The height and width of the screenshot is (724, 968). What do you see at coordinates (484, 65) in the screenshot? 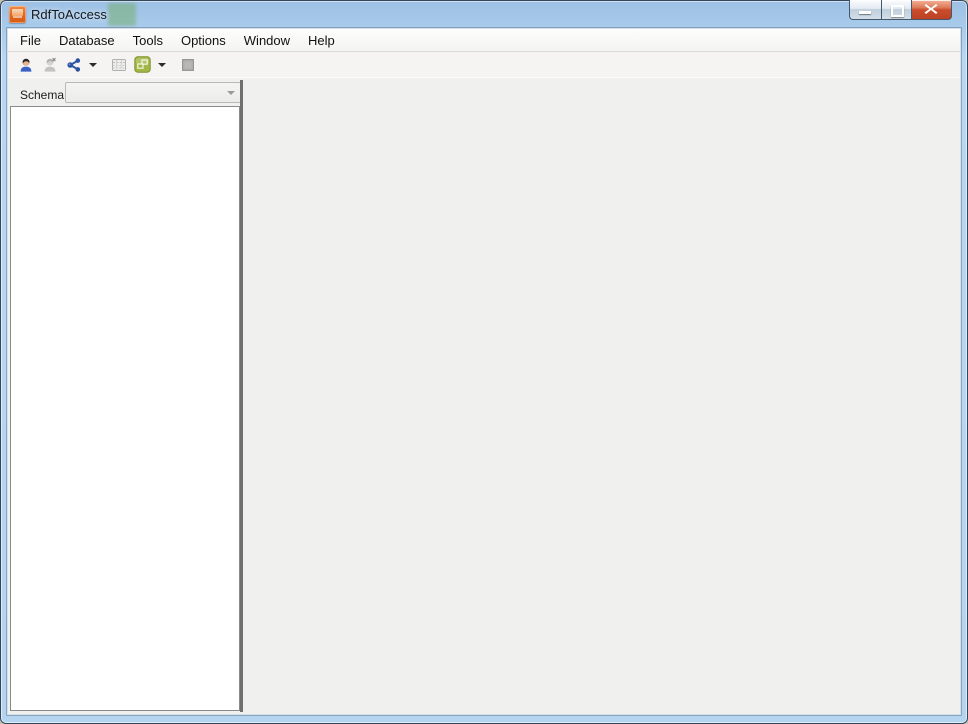
I see `toolbar` at bounding box center [484, 65].